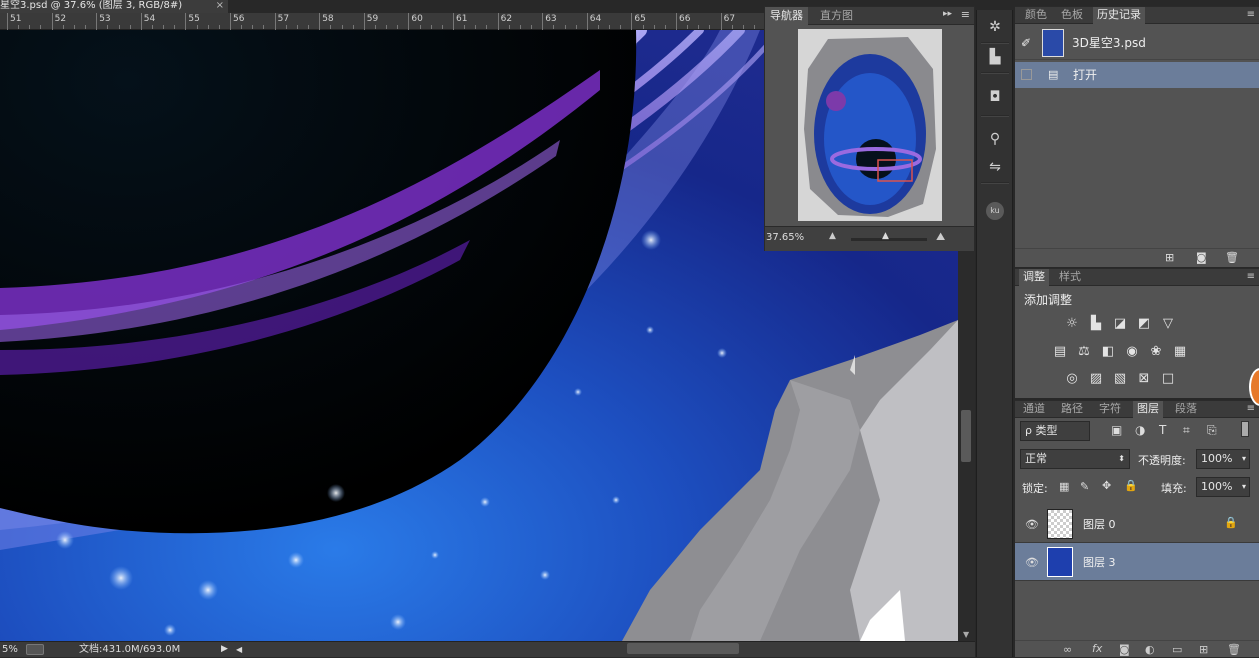  Describe the element at coordinates (1234, 649) in the screenshot. I see `delete-layer-icon: 🗑` at that location.